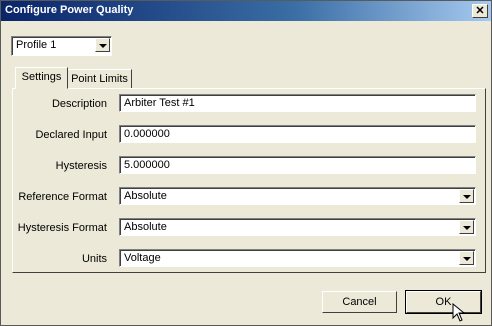 This screenshot has height=326, width=492. Describe the element at coordinates (145, 227) in the screenshot. I see `hysteresis-format-value: Absolute` at that location.